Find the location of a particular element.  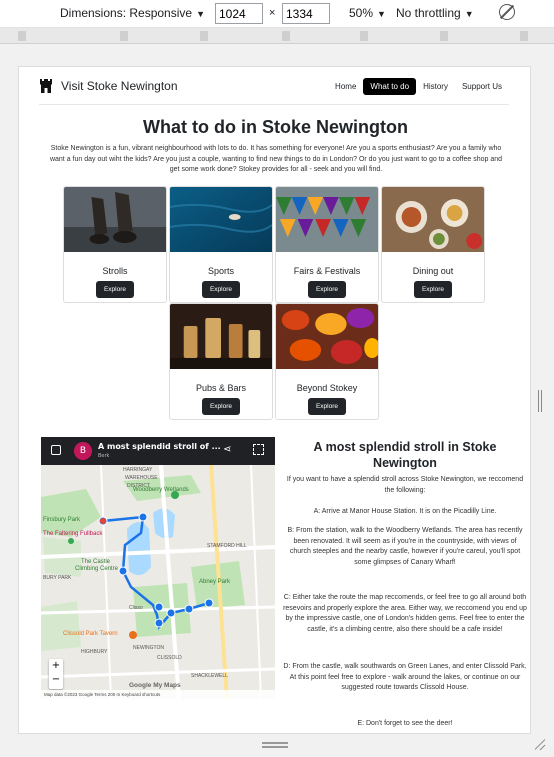

card-beyond-stokey: Beyond Stokey Explore is located at coordinates (327, 361).